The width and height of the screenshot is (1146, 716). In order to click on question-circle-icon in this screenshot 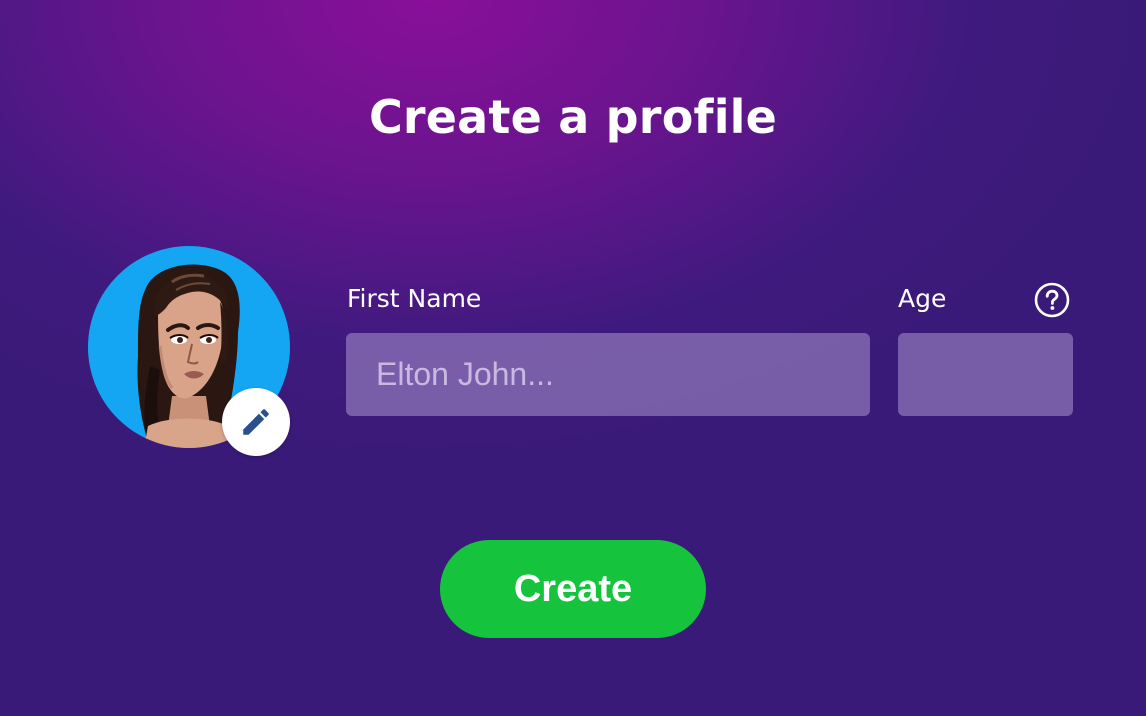, I will do `click(1052, 300)`.